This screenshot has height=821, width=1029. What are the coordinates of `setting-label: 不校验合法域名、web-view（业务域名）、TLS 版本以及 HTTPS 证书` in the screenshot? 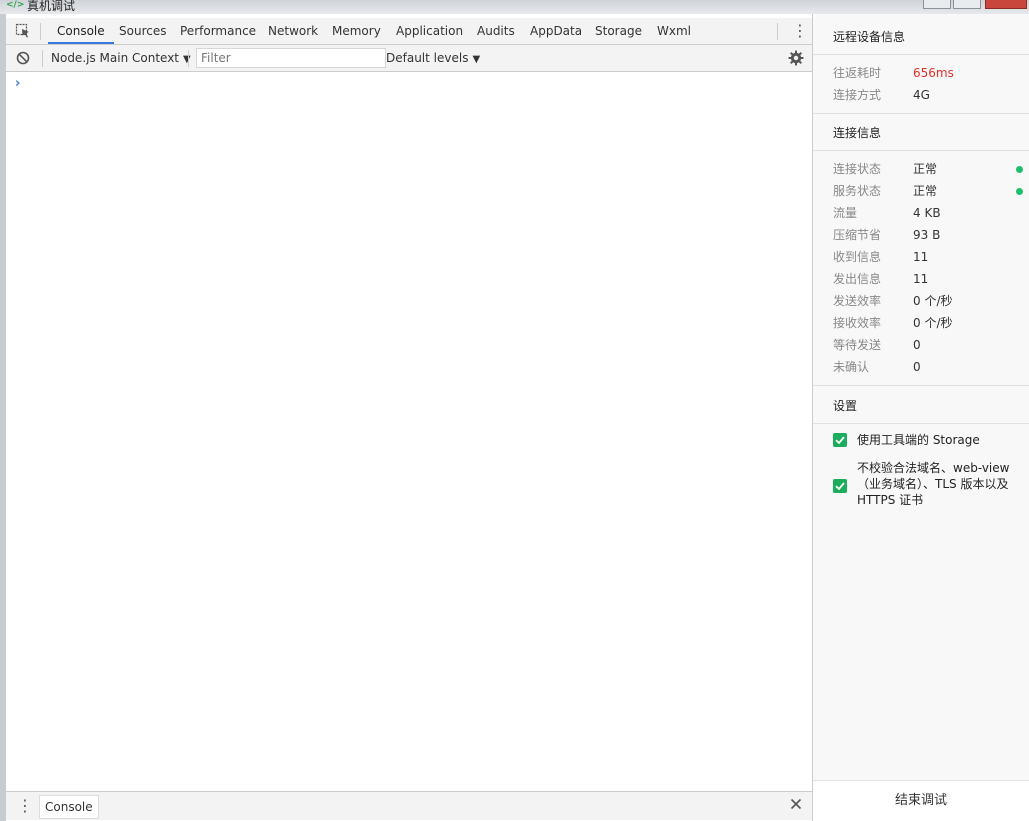 It's located at (933, 484).